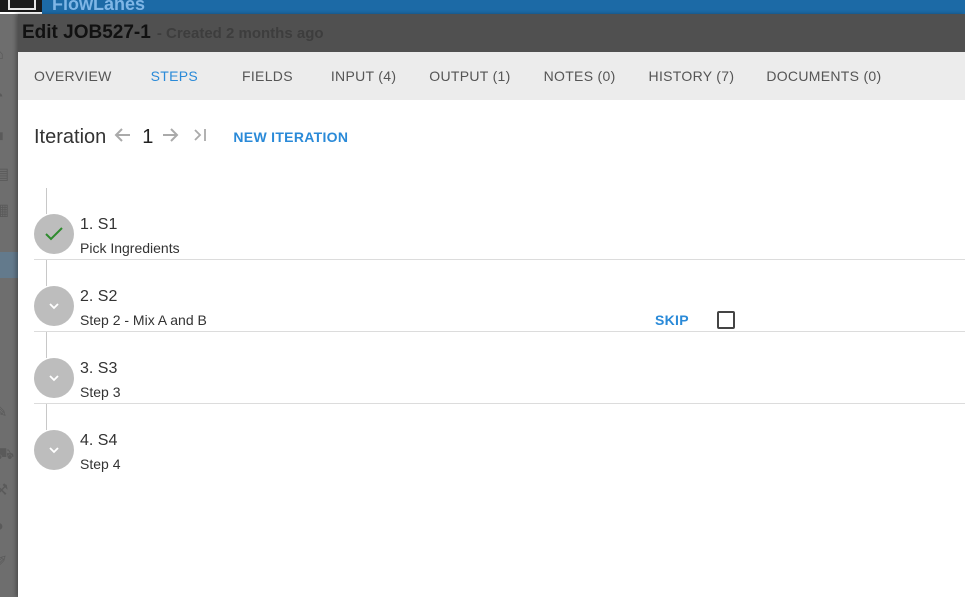  Describe the element at coordinates (21, 7) in the screenshot. I see `app-logo-icon` at that location.